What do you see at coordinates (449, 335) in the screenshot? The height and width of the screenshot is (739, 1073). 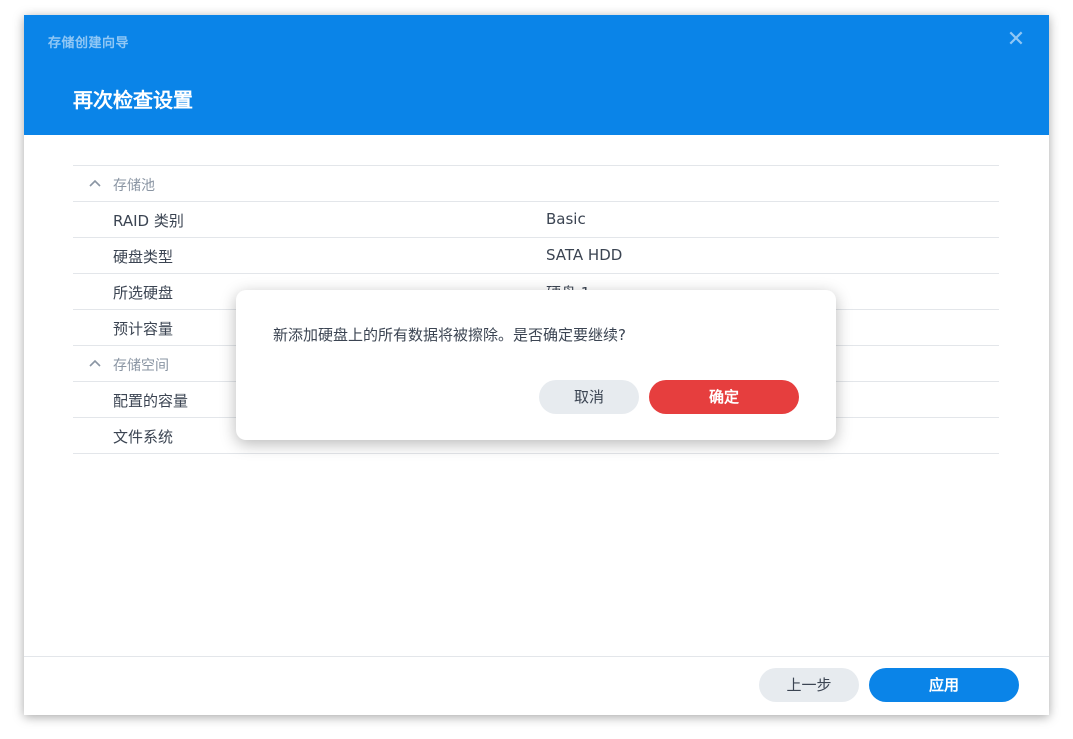 I see `confirm-message: 新添加硬盘上的所有数据将被擦除。是否确定要继续?` at bounding box center [449, 335].